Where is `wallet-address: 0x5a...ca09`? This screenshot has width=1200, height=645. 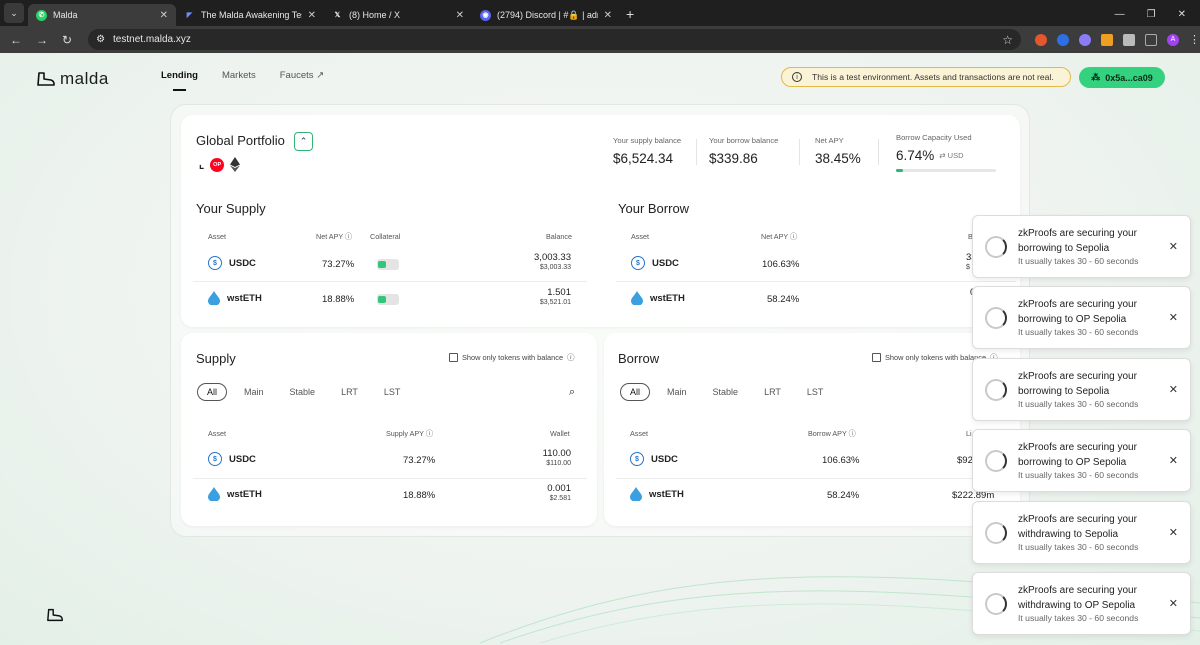 wallet-address: 0x5a...ca09 is located at coordinates (1129, 77).